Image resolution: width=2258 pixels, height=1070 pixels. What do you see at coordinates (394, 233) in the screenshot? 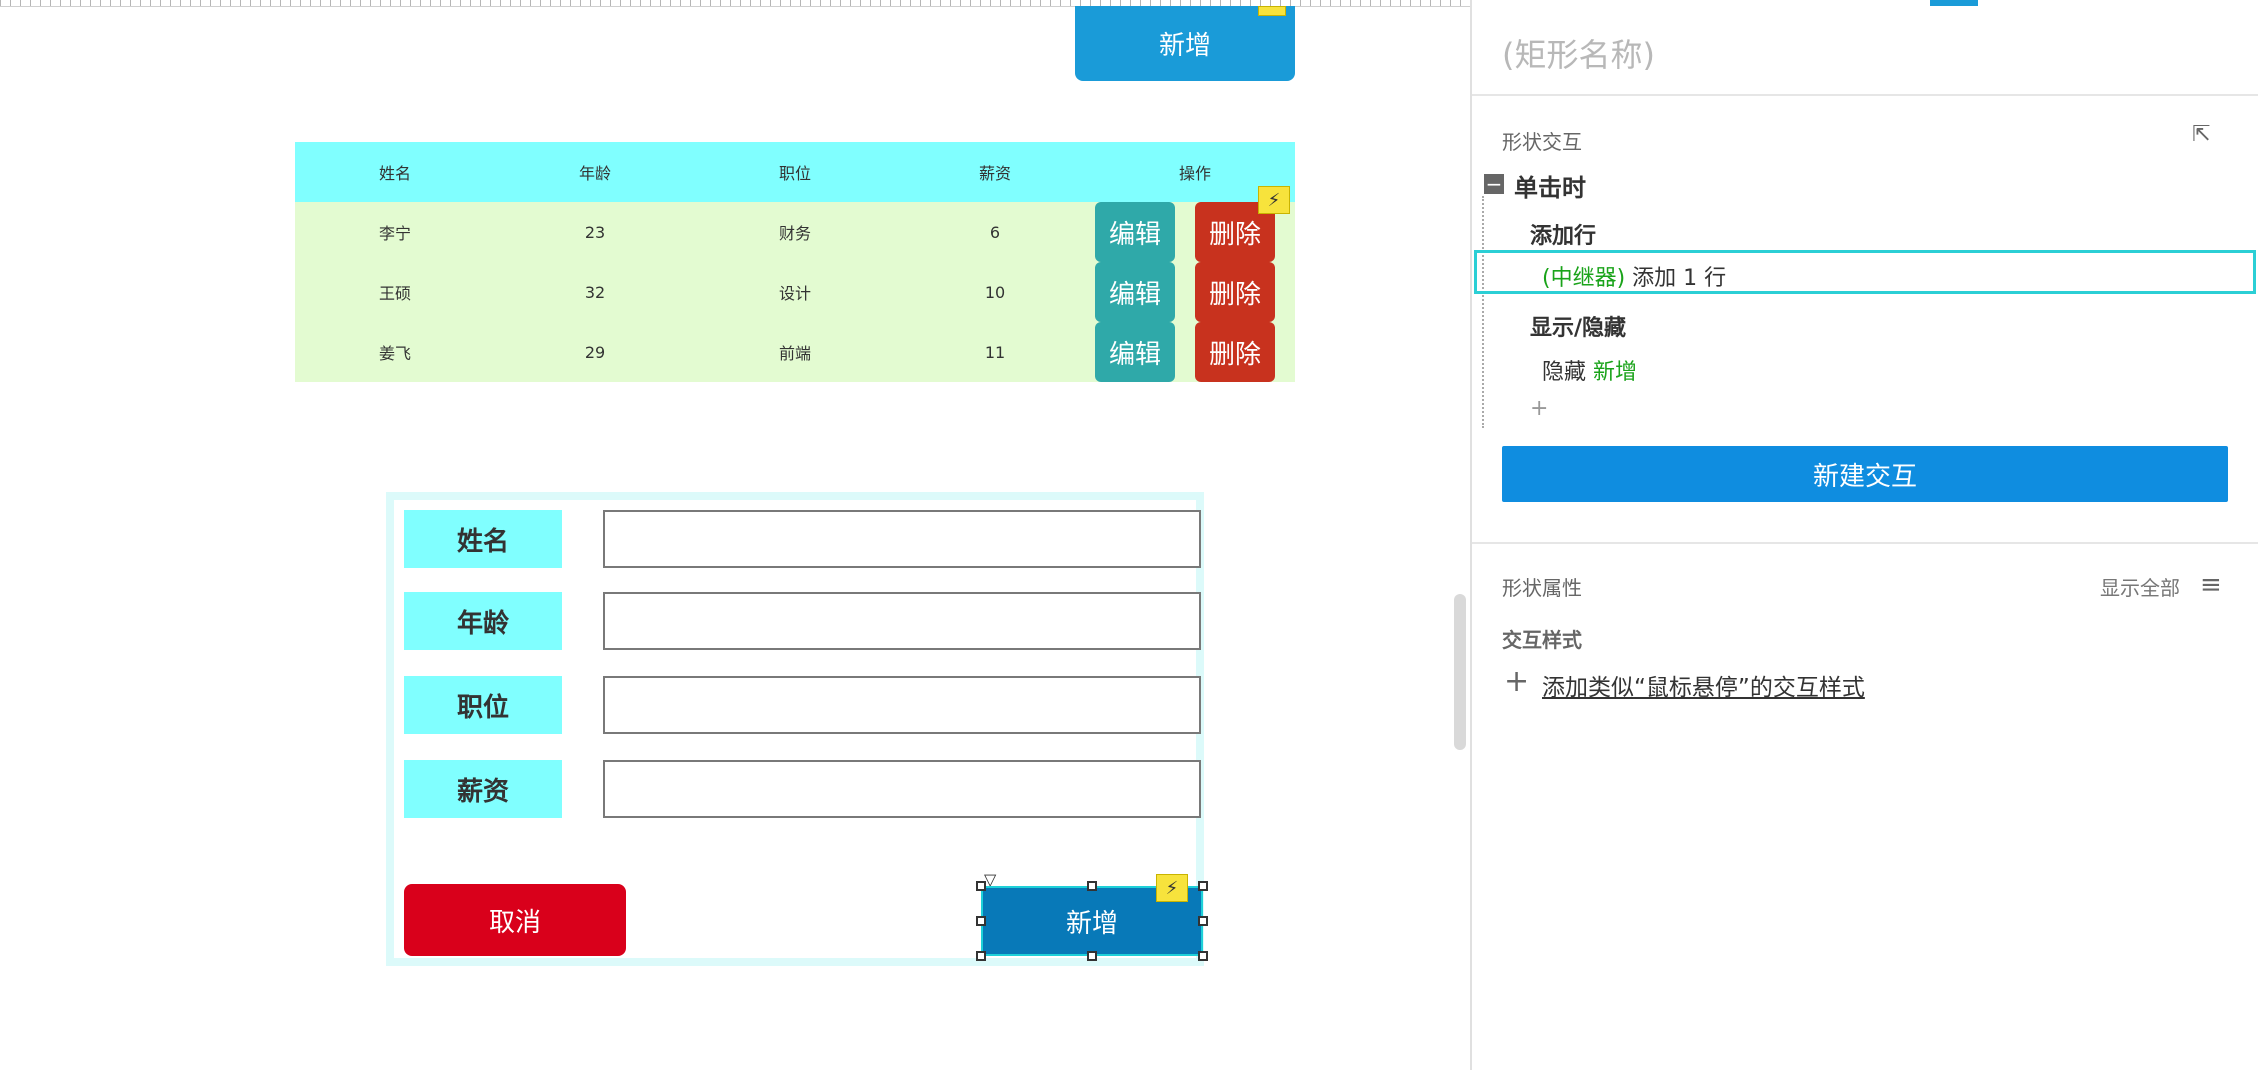
I see `cell-name: 李宁` at bounding box center [394, 233].